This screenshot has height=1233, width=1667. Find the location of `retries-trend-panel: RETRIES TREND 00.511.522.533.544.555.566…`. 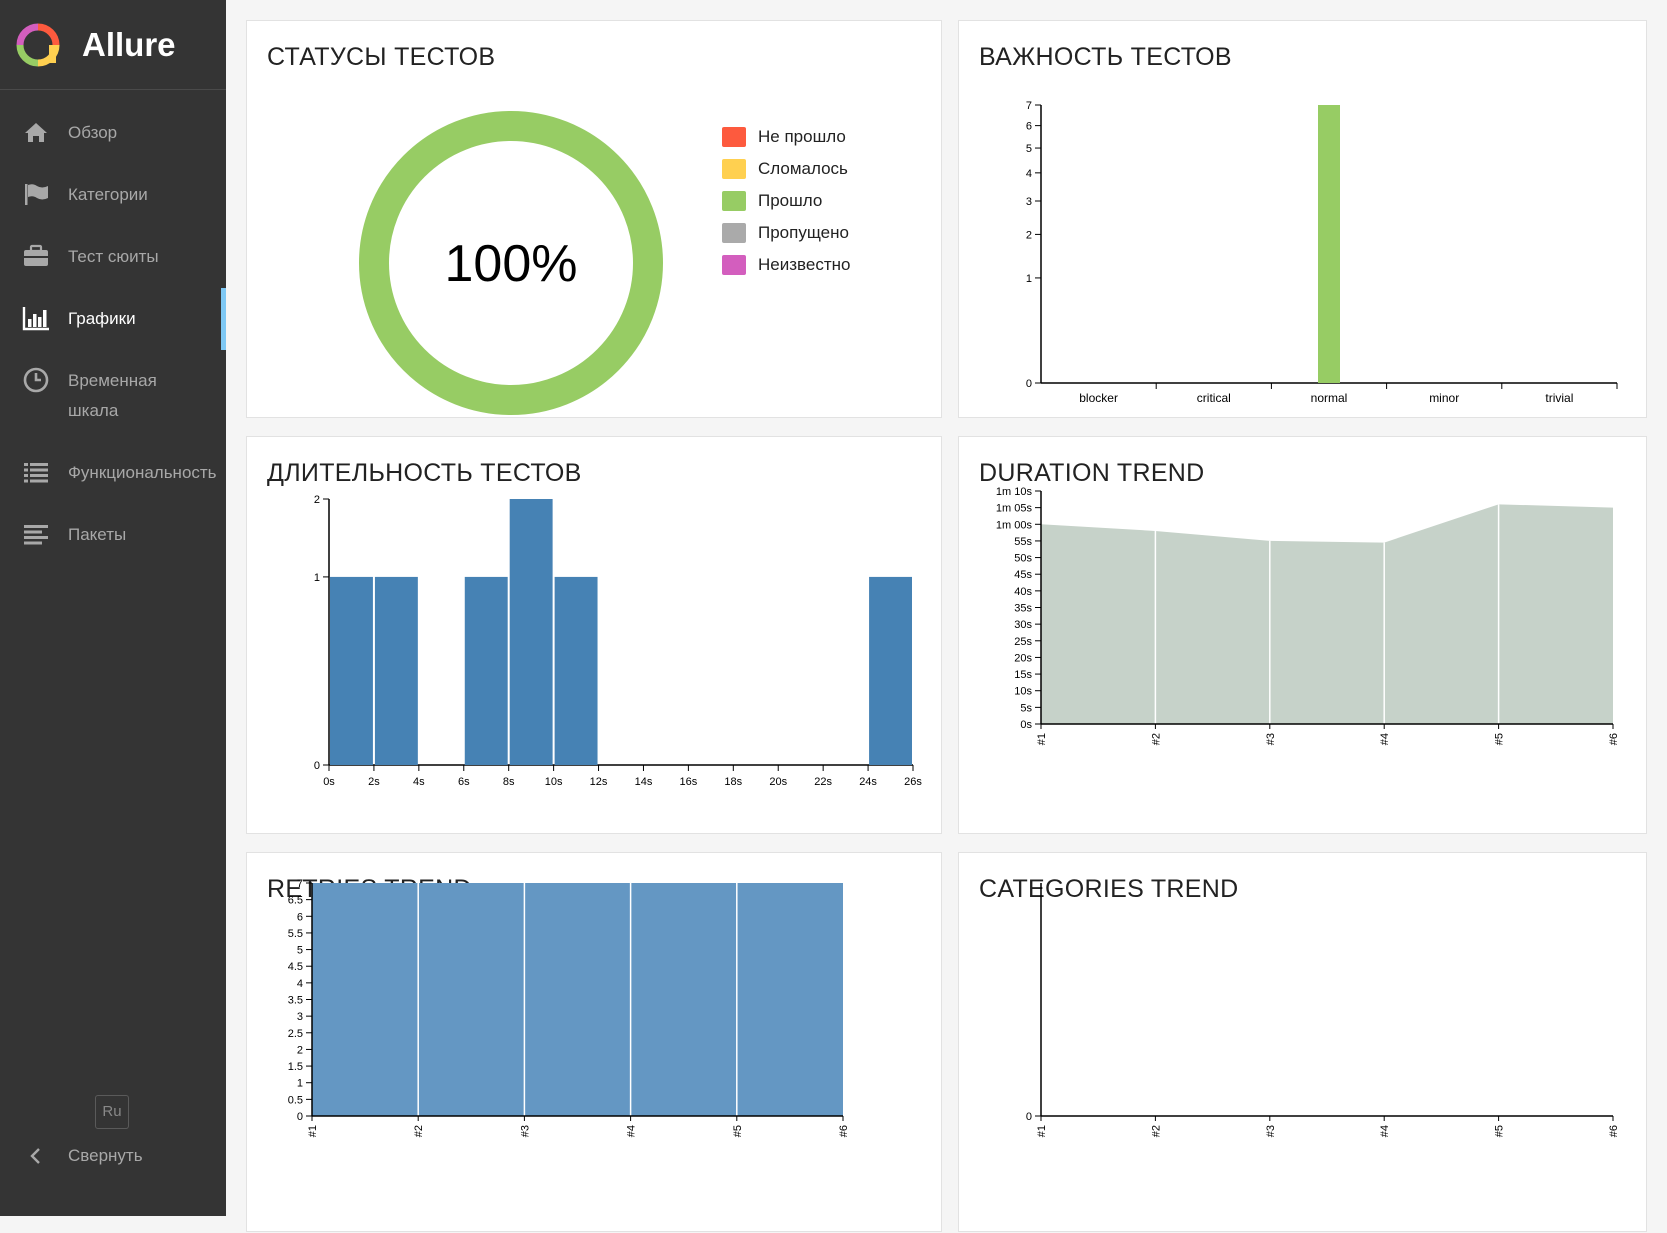

retries-trend-panel: RETRIES TREND 00.511.522.533.544.555.566… is located at coordinates (594, 1042).